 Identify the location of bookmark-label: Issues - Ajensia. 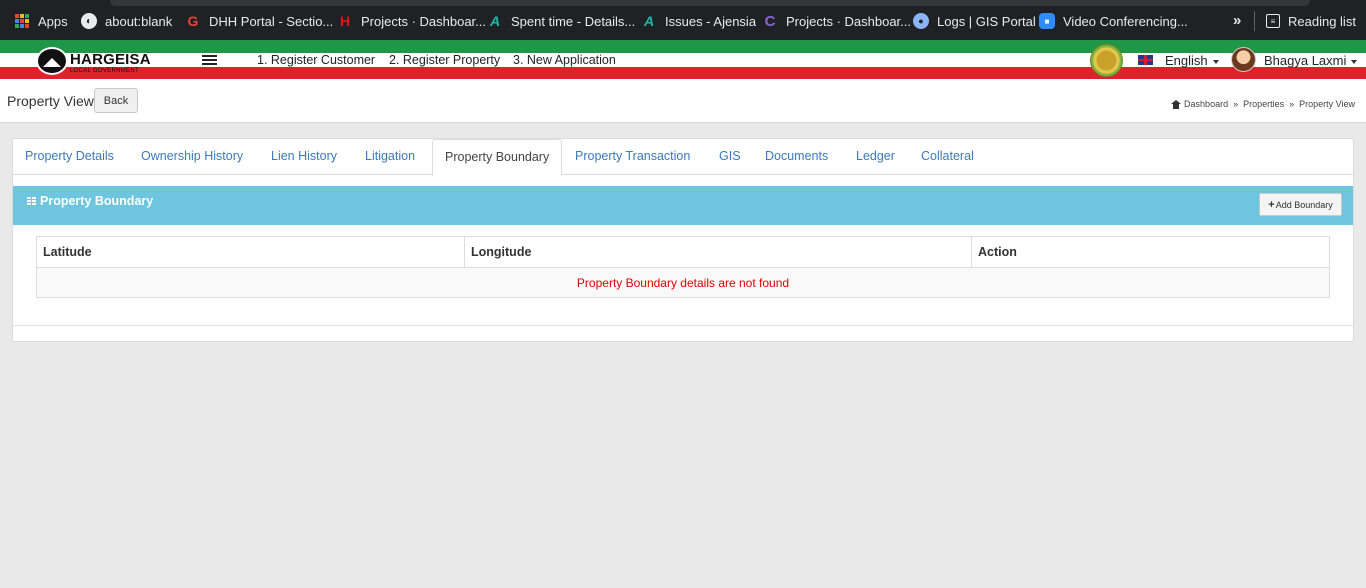
(711, 21).